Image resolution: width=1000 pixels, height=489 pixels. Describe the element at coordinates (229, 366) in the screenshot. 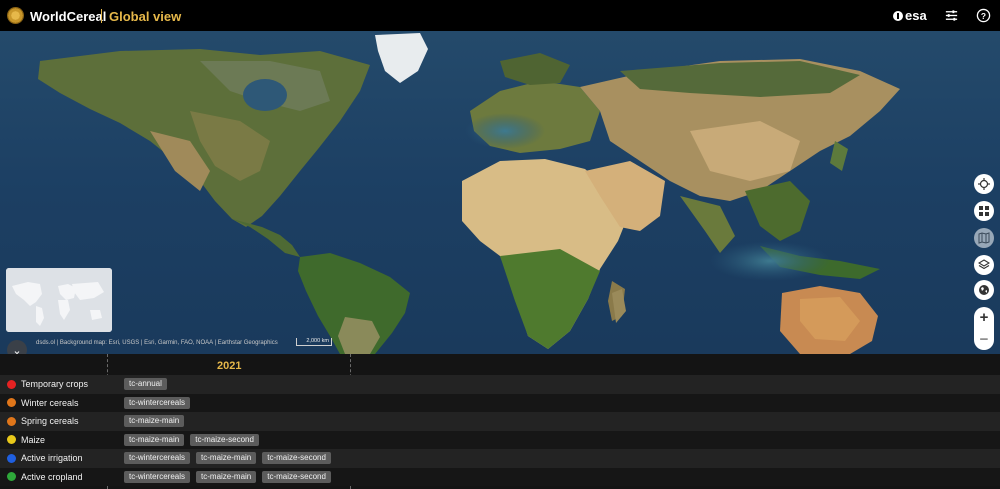

I see `timeline-year: 2021` at that location.